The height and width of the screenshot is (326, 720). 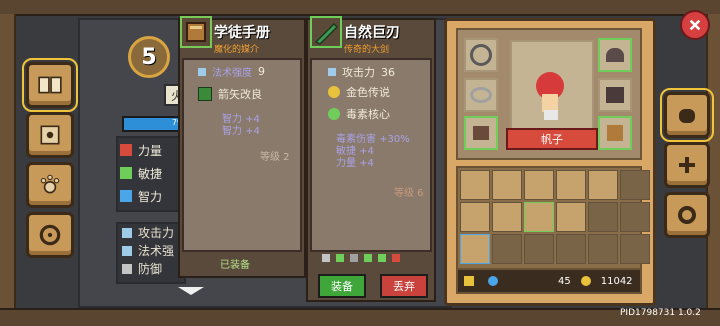 I want to click on slot-ring, so click(x=481, y=95).